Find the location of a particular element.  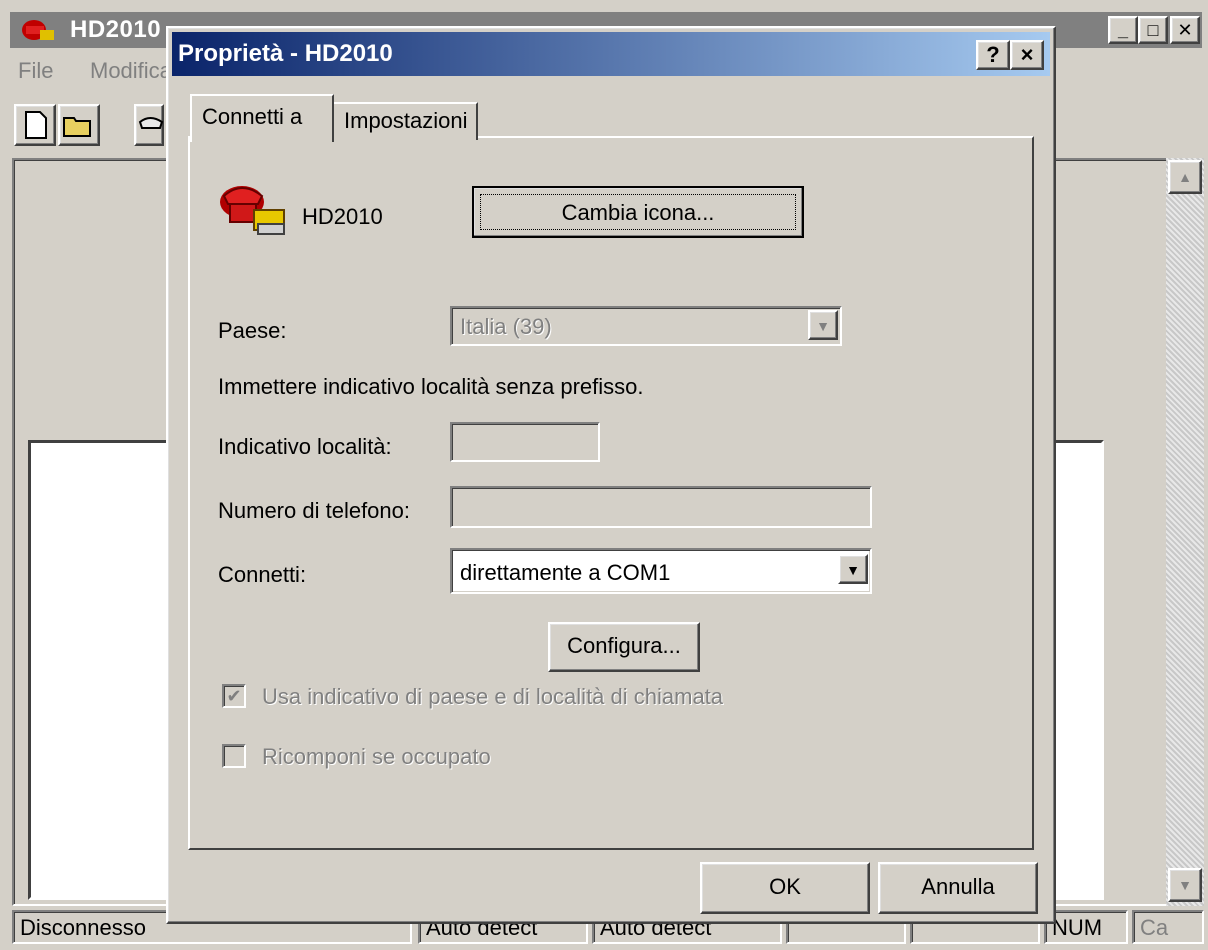

cancel-label: Annulla is located at coordinates (958, 886).